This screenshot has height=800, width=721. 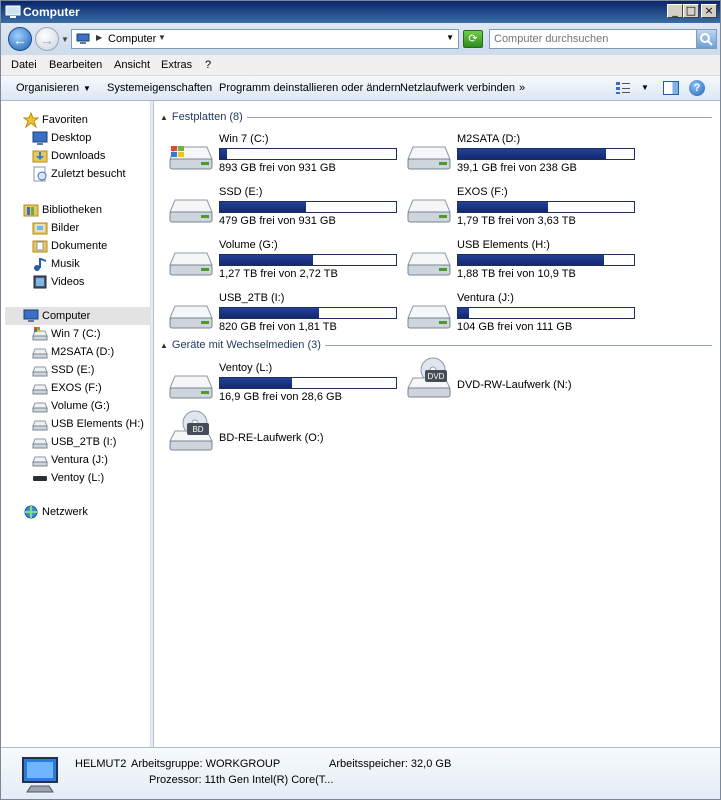 What do you see at coordinates (360, 12) in the screenshot?
I see `title-bar: Computer _ □ ×` at bounding box center [360, 12].